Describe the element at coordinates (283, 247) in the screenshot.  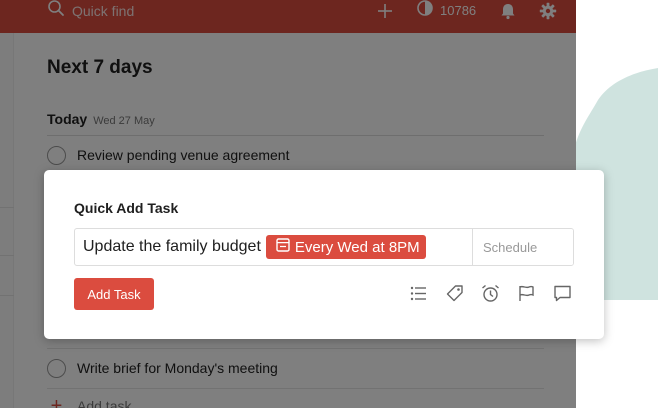
I see `calendar-icon` at that location.